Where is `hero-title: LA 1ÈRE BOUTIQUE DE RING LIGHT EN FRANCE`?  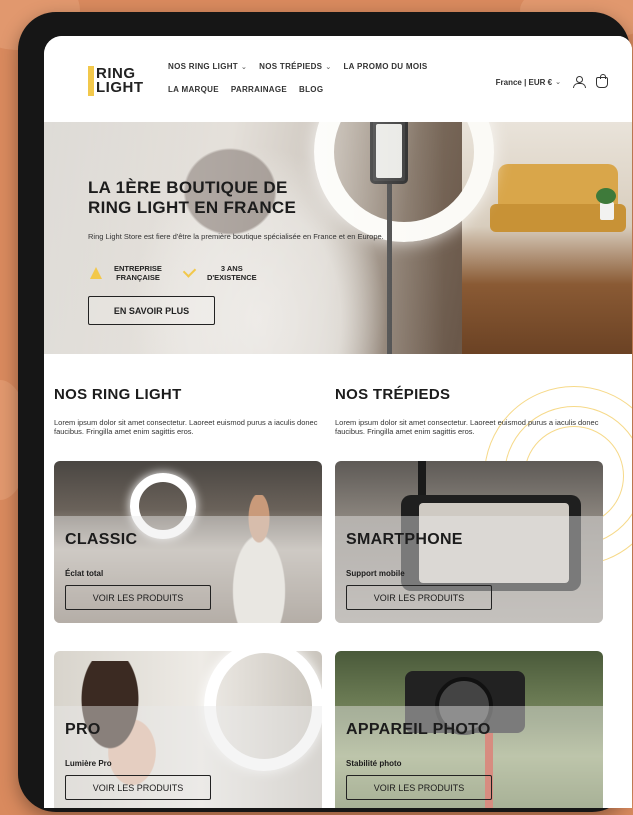
hero-title: LA 1ÈRE BOUTIQUE DE RING LIGHT EN FRANCE is located at coordinates (192, 197).